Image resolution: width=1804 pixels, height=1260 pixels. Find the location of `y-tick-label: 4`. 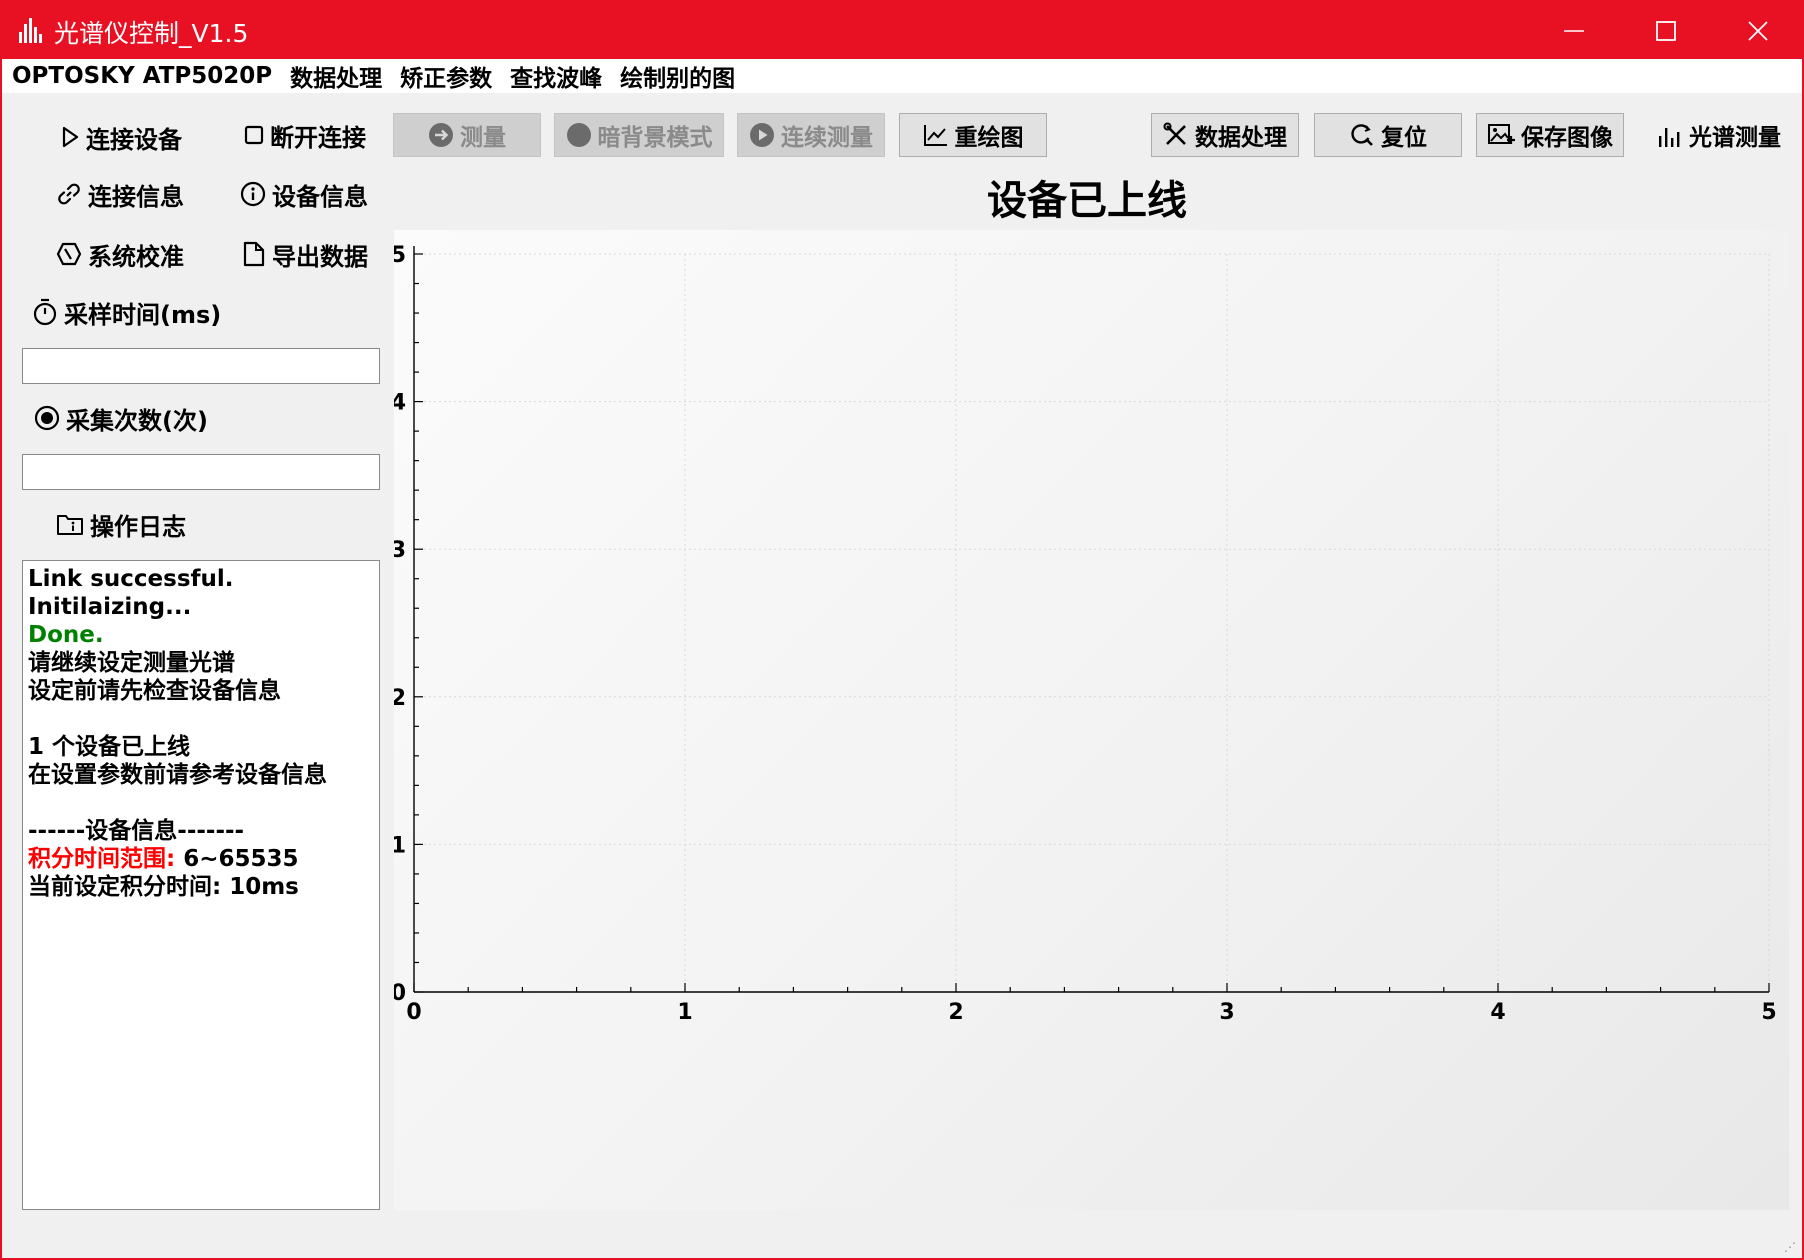

y-tick-label: 4 is located at coordinates (400, 403).